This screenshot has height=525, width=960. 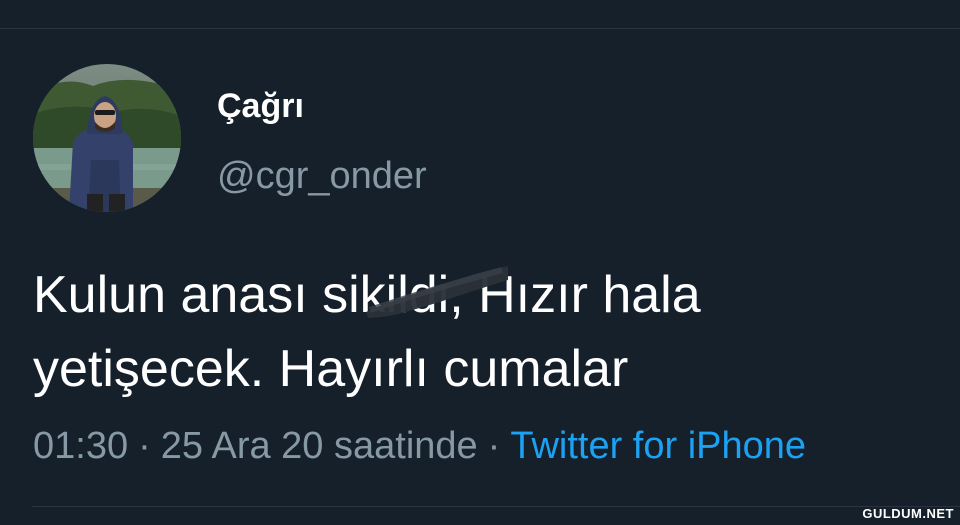 I want to click on avatar, so click(x=107, y=138).